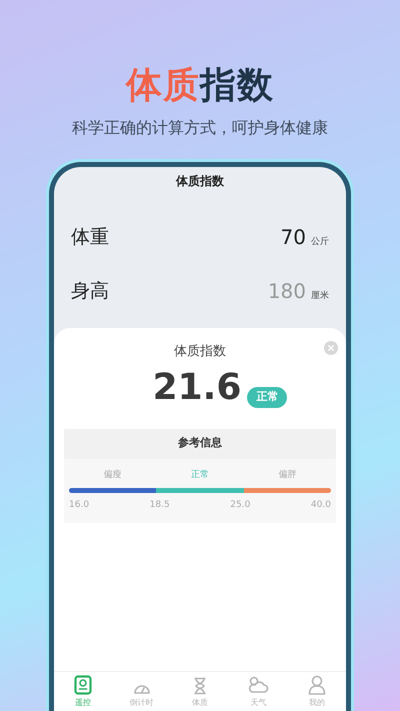  I want to click on field-label: 身高, so click(90, 291).